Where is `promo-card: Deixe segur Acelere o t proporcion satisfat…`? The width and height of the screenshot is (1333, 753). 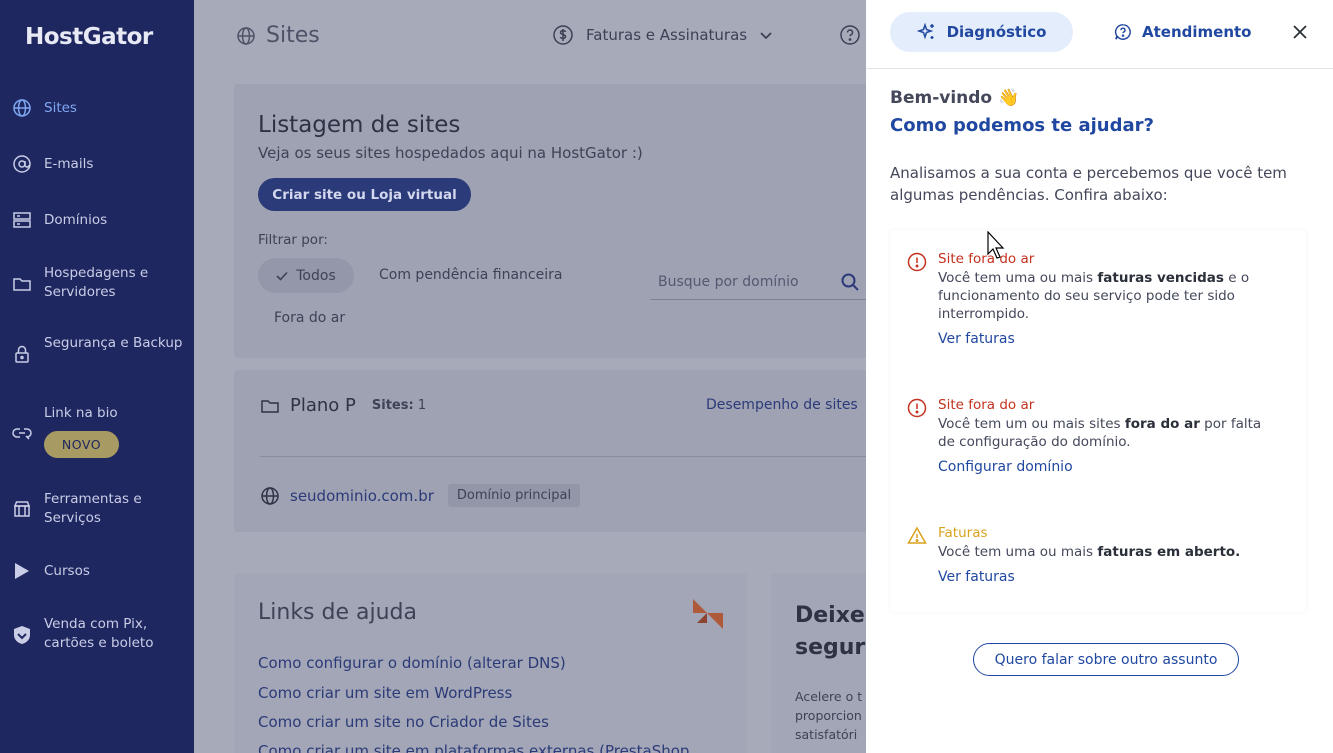
promo-card: Deixe segur Acelere o t proporcion satisfat… is located at coordinates (818, 663).